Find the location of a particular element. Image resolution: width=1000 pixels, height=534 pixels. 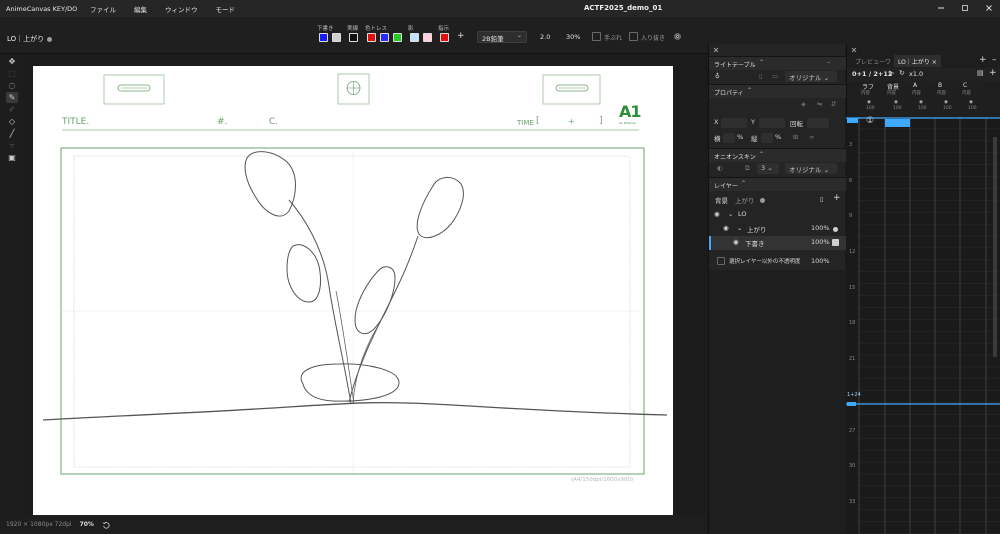

width-field is located at coordinates (729, 138).